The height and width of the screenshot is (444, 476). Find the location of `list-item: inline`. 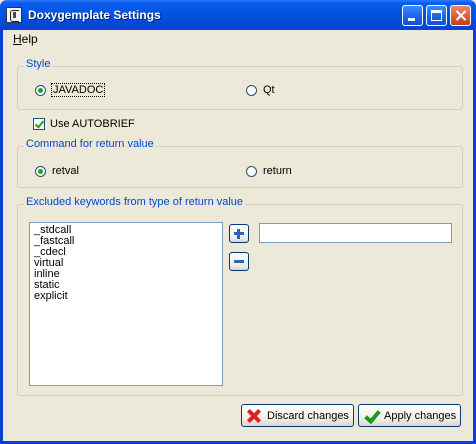

list-item: inline is located at coordinates (126, 274).